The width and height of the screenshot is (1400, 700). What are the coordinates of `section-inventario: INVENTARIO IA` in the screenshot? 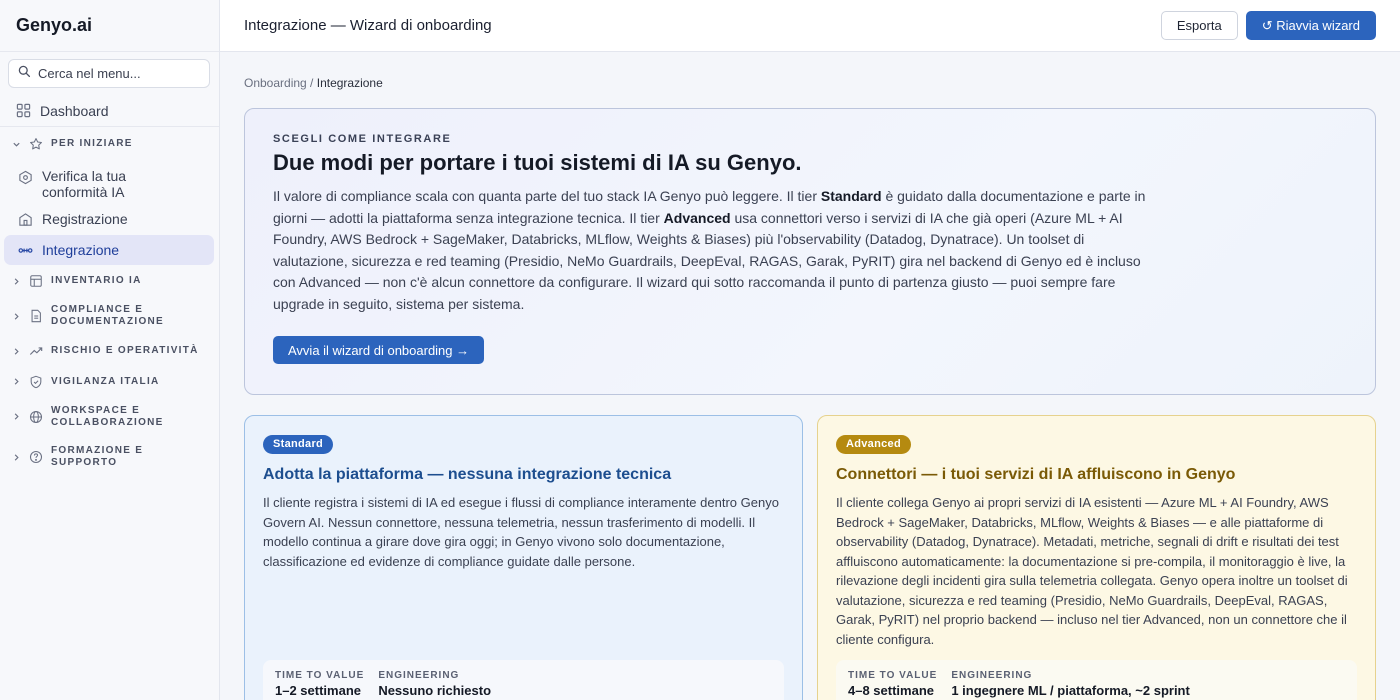 It's located at (109, 281).